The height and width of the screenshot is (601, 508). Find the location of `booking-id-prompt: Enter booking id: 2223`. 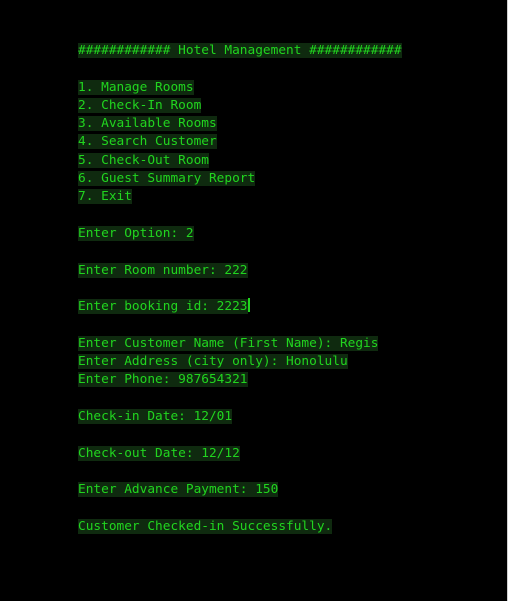

booking-id-prompt: Enter booking id: 2223 is located at coordinates (240, 307).